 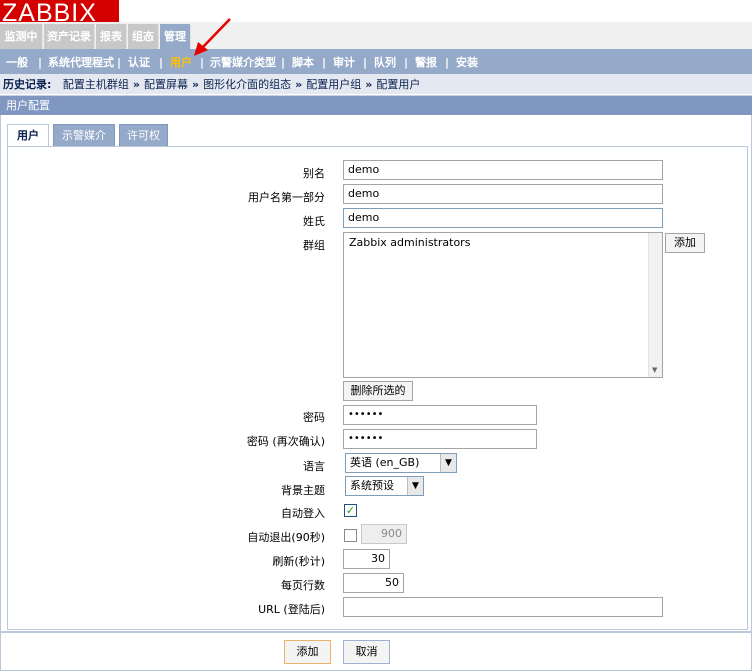 I want to click on submenu-queue: 队列, so click(x=385, y=61).